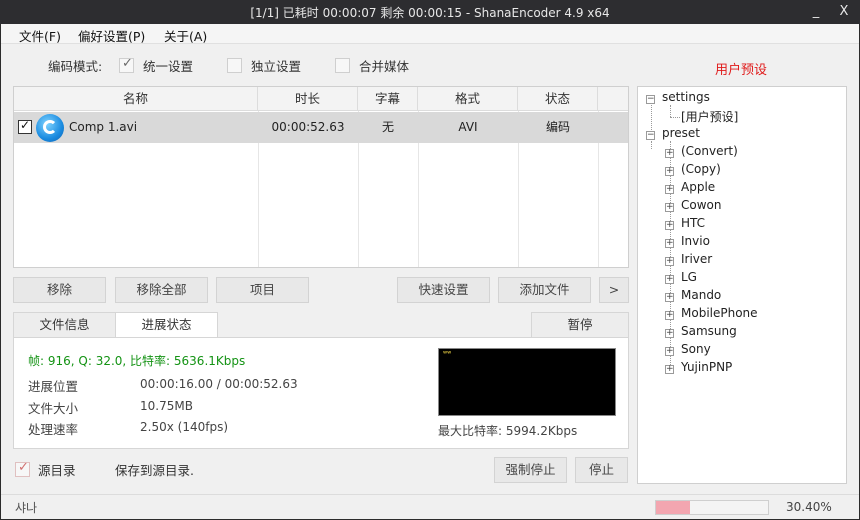 This screenshot has height=520, width=860. Describe the element at coordinates (308, 127) in the screenshot. I see `file-duration: 00:00:52.63` at that location.